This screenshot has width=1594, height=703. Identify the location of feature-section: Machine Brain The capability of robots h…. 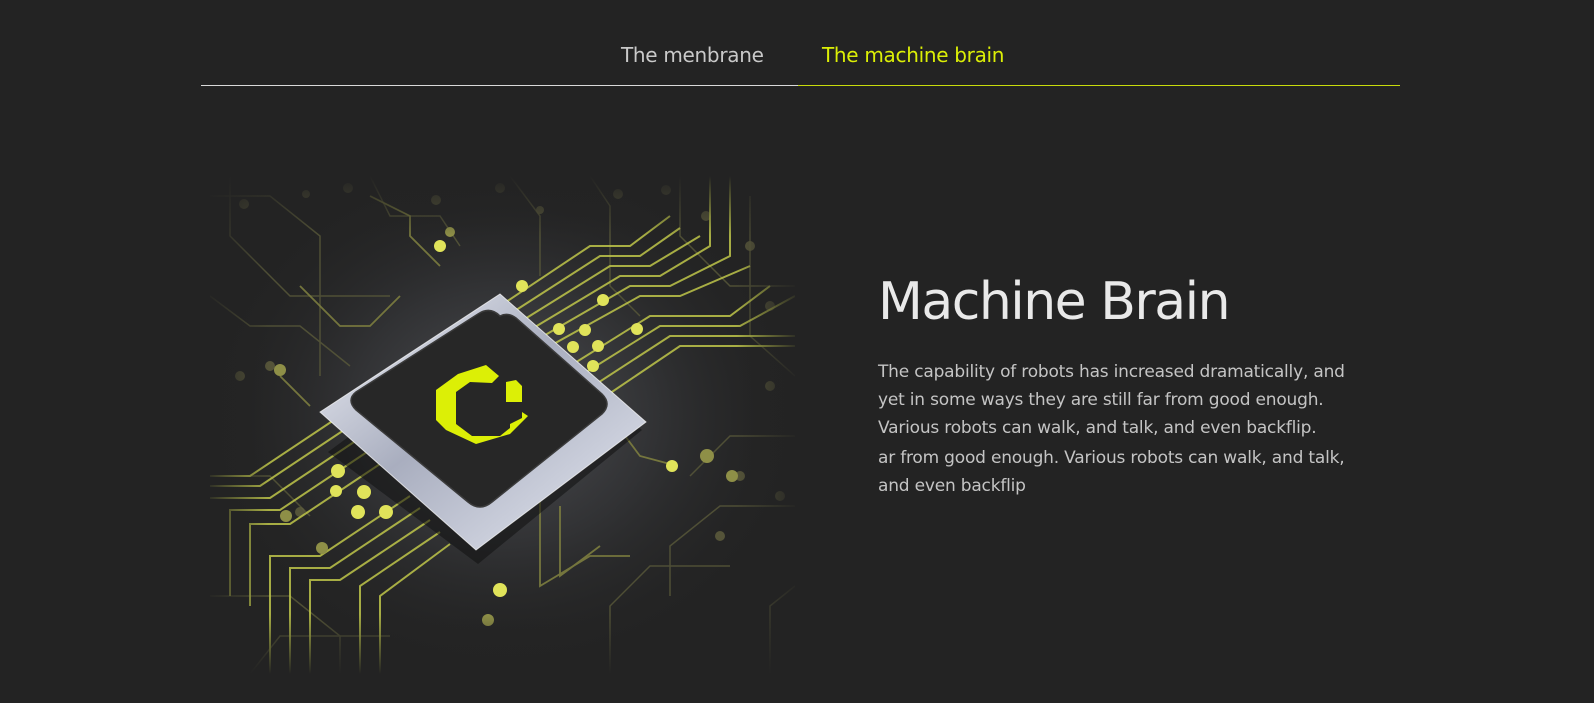
(1113, 385).